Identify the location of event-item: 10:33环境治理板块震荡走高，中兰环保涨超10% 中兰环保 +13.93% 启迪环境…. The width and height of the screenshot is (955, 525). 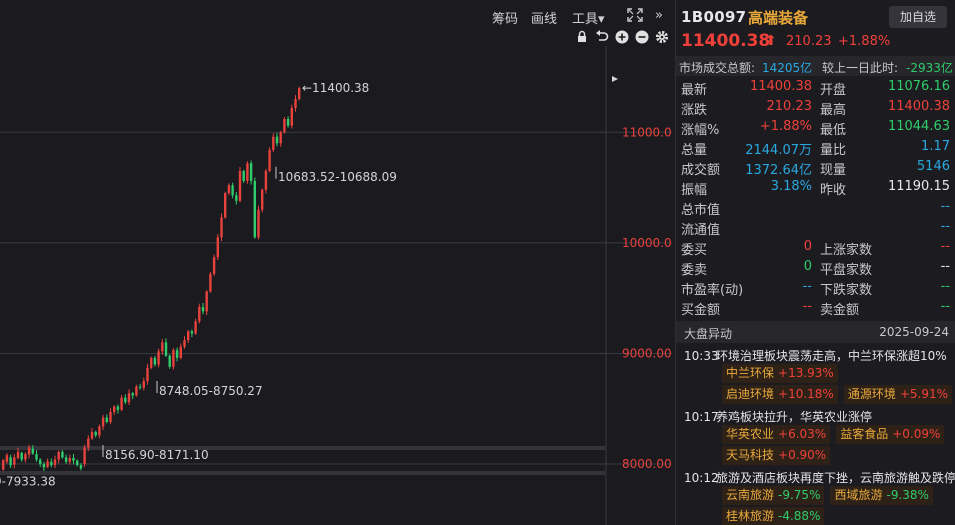
(815, 373).